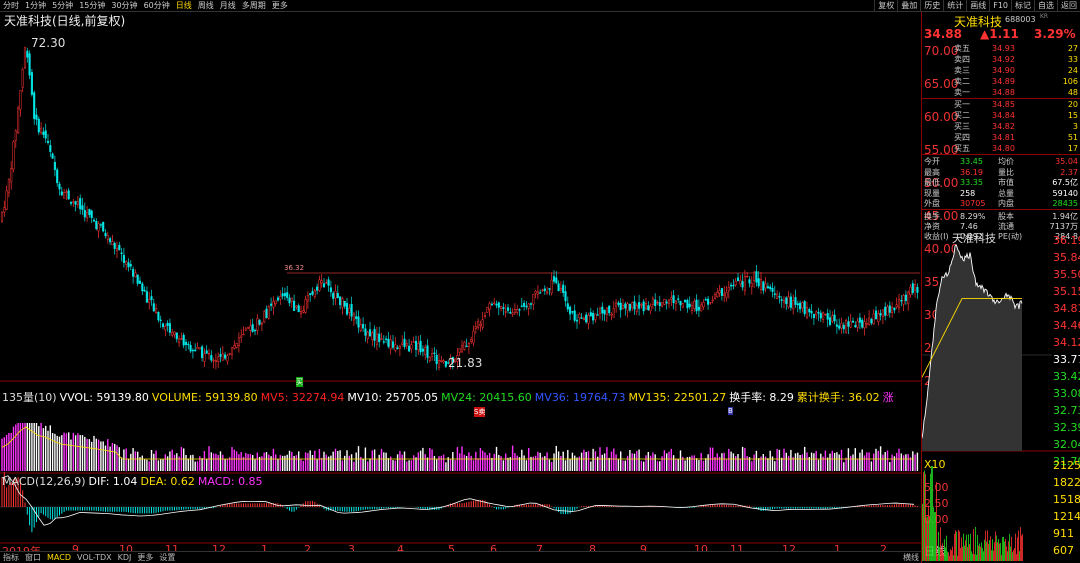 This screenshot has width=1080, height=563. Describe the element at coordinates (1066, 359) in the screenshot. I see `minichart-price-tick: 33.77` at that location.